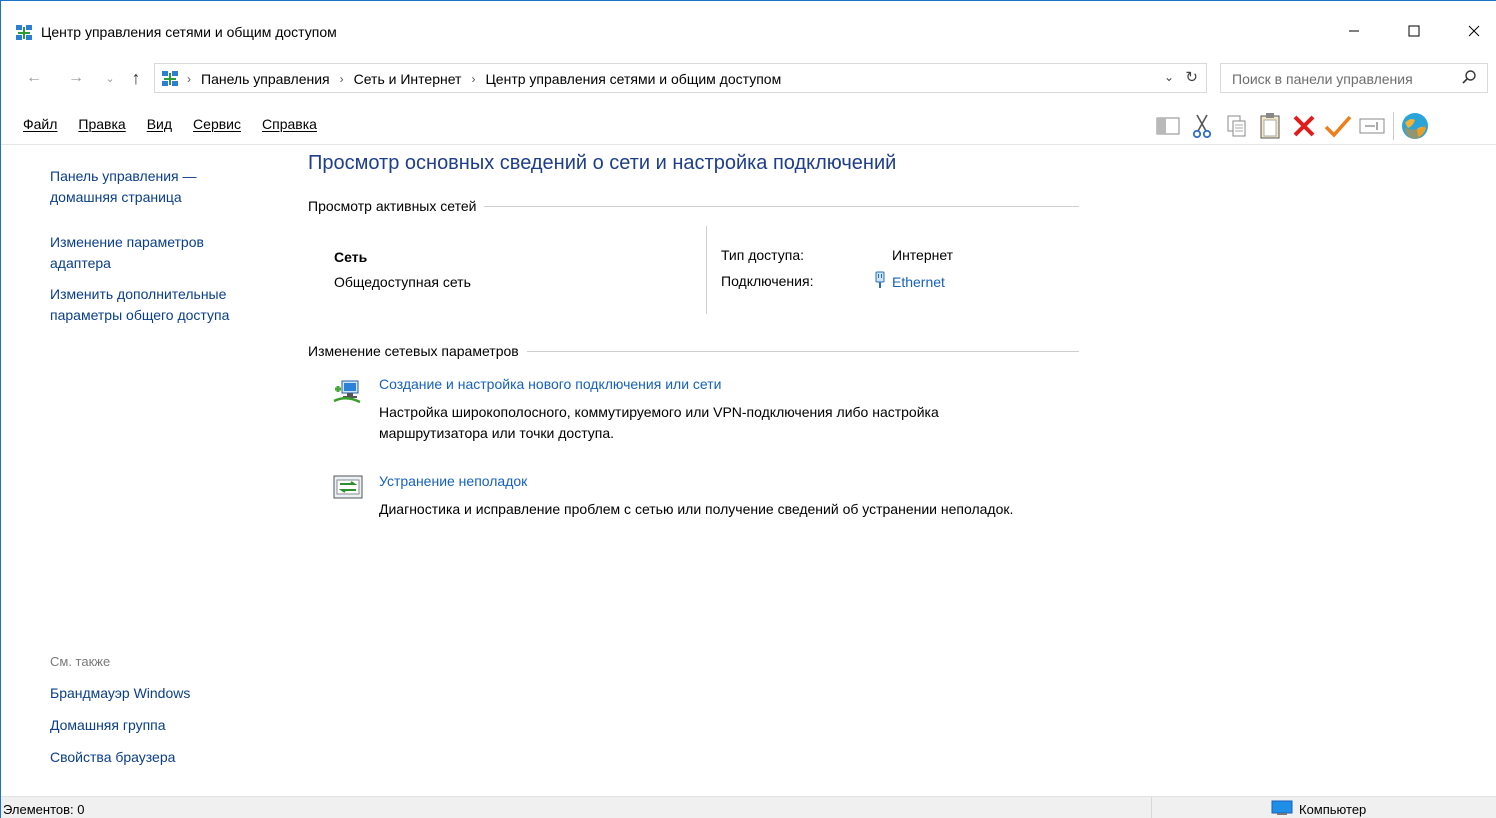  Describe the element at coordinates (1168, 126) in the screenshot. I see `pane-icon` at that location.